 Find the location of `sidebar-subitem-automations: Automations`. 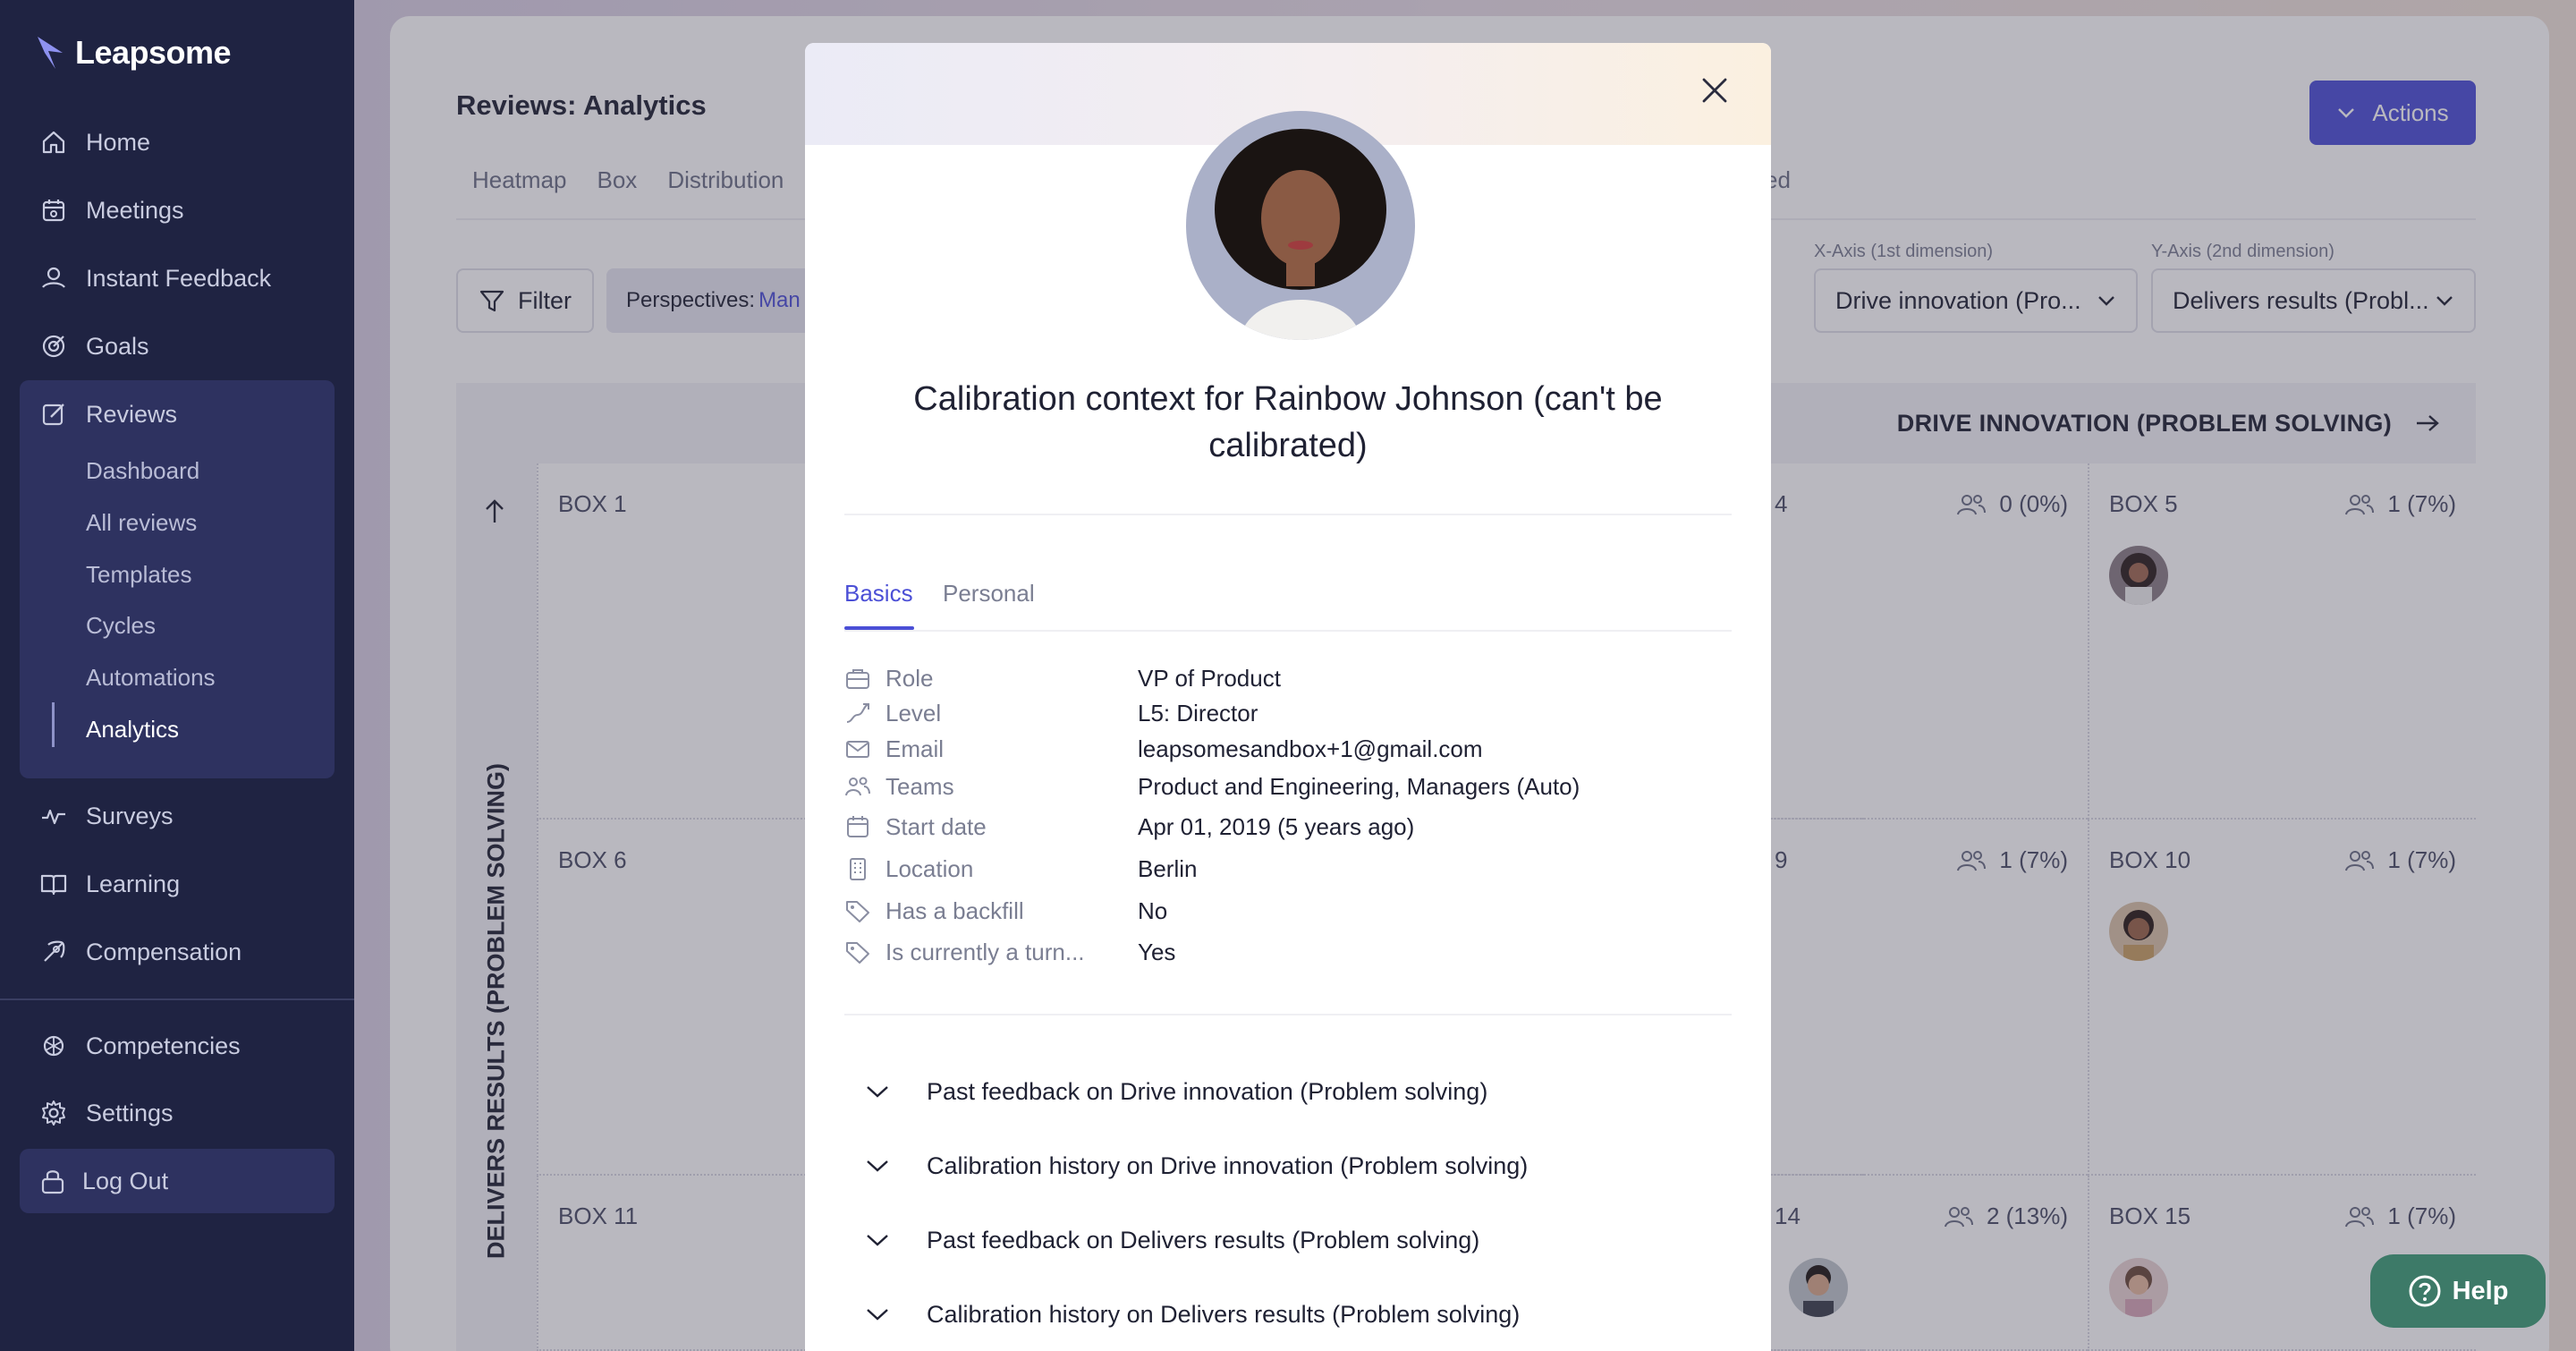

sidebar-subitem-automations: Automations is located at coordinates (151, 677).